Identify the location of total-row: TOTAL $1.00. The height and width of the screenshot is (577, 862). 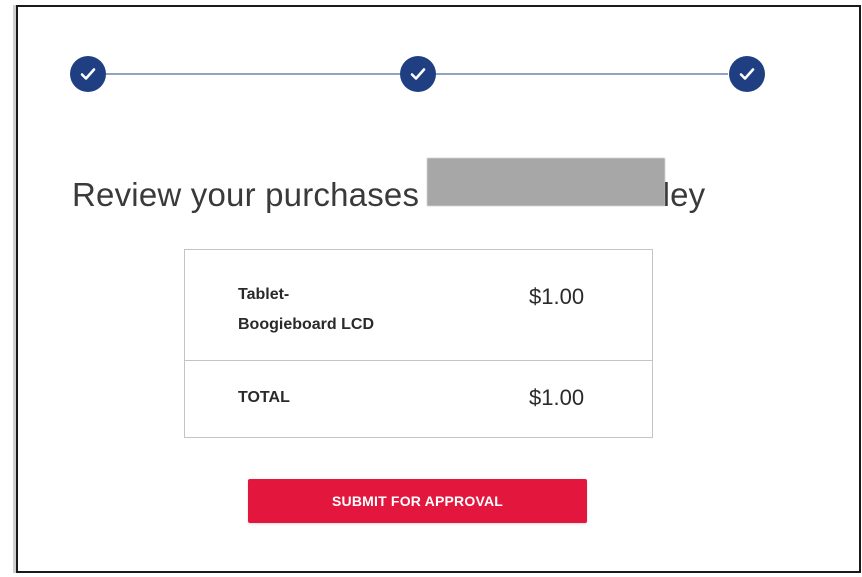
(418, 399).